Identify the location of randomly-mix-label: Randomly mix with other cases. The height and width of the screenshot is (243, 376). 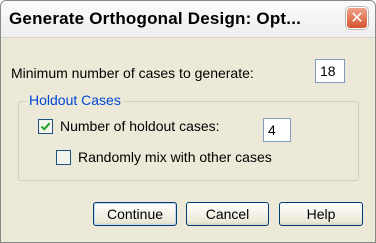
(175, 157).